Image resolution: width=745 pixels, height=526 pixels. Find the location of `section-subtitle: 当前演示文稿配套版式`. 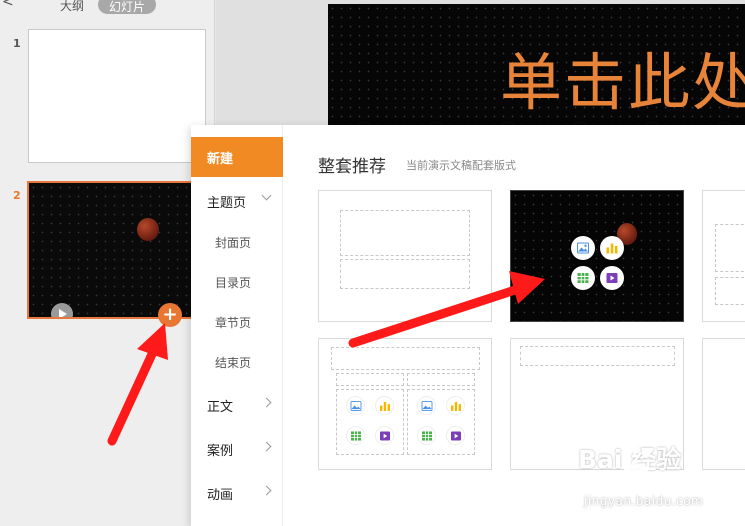

section-subtitle: 当前演示文稿配套版式 is located at coordinates (461, 165).